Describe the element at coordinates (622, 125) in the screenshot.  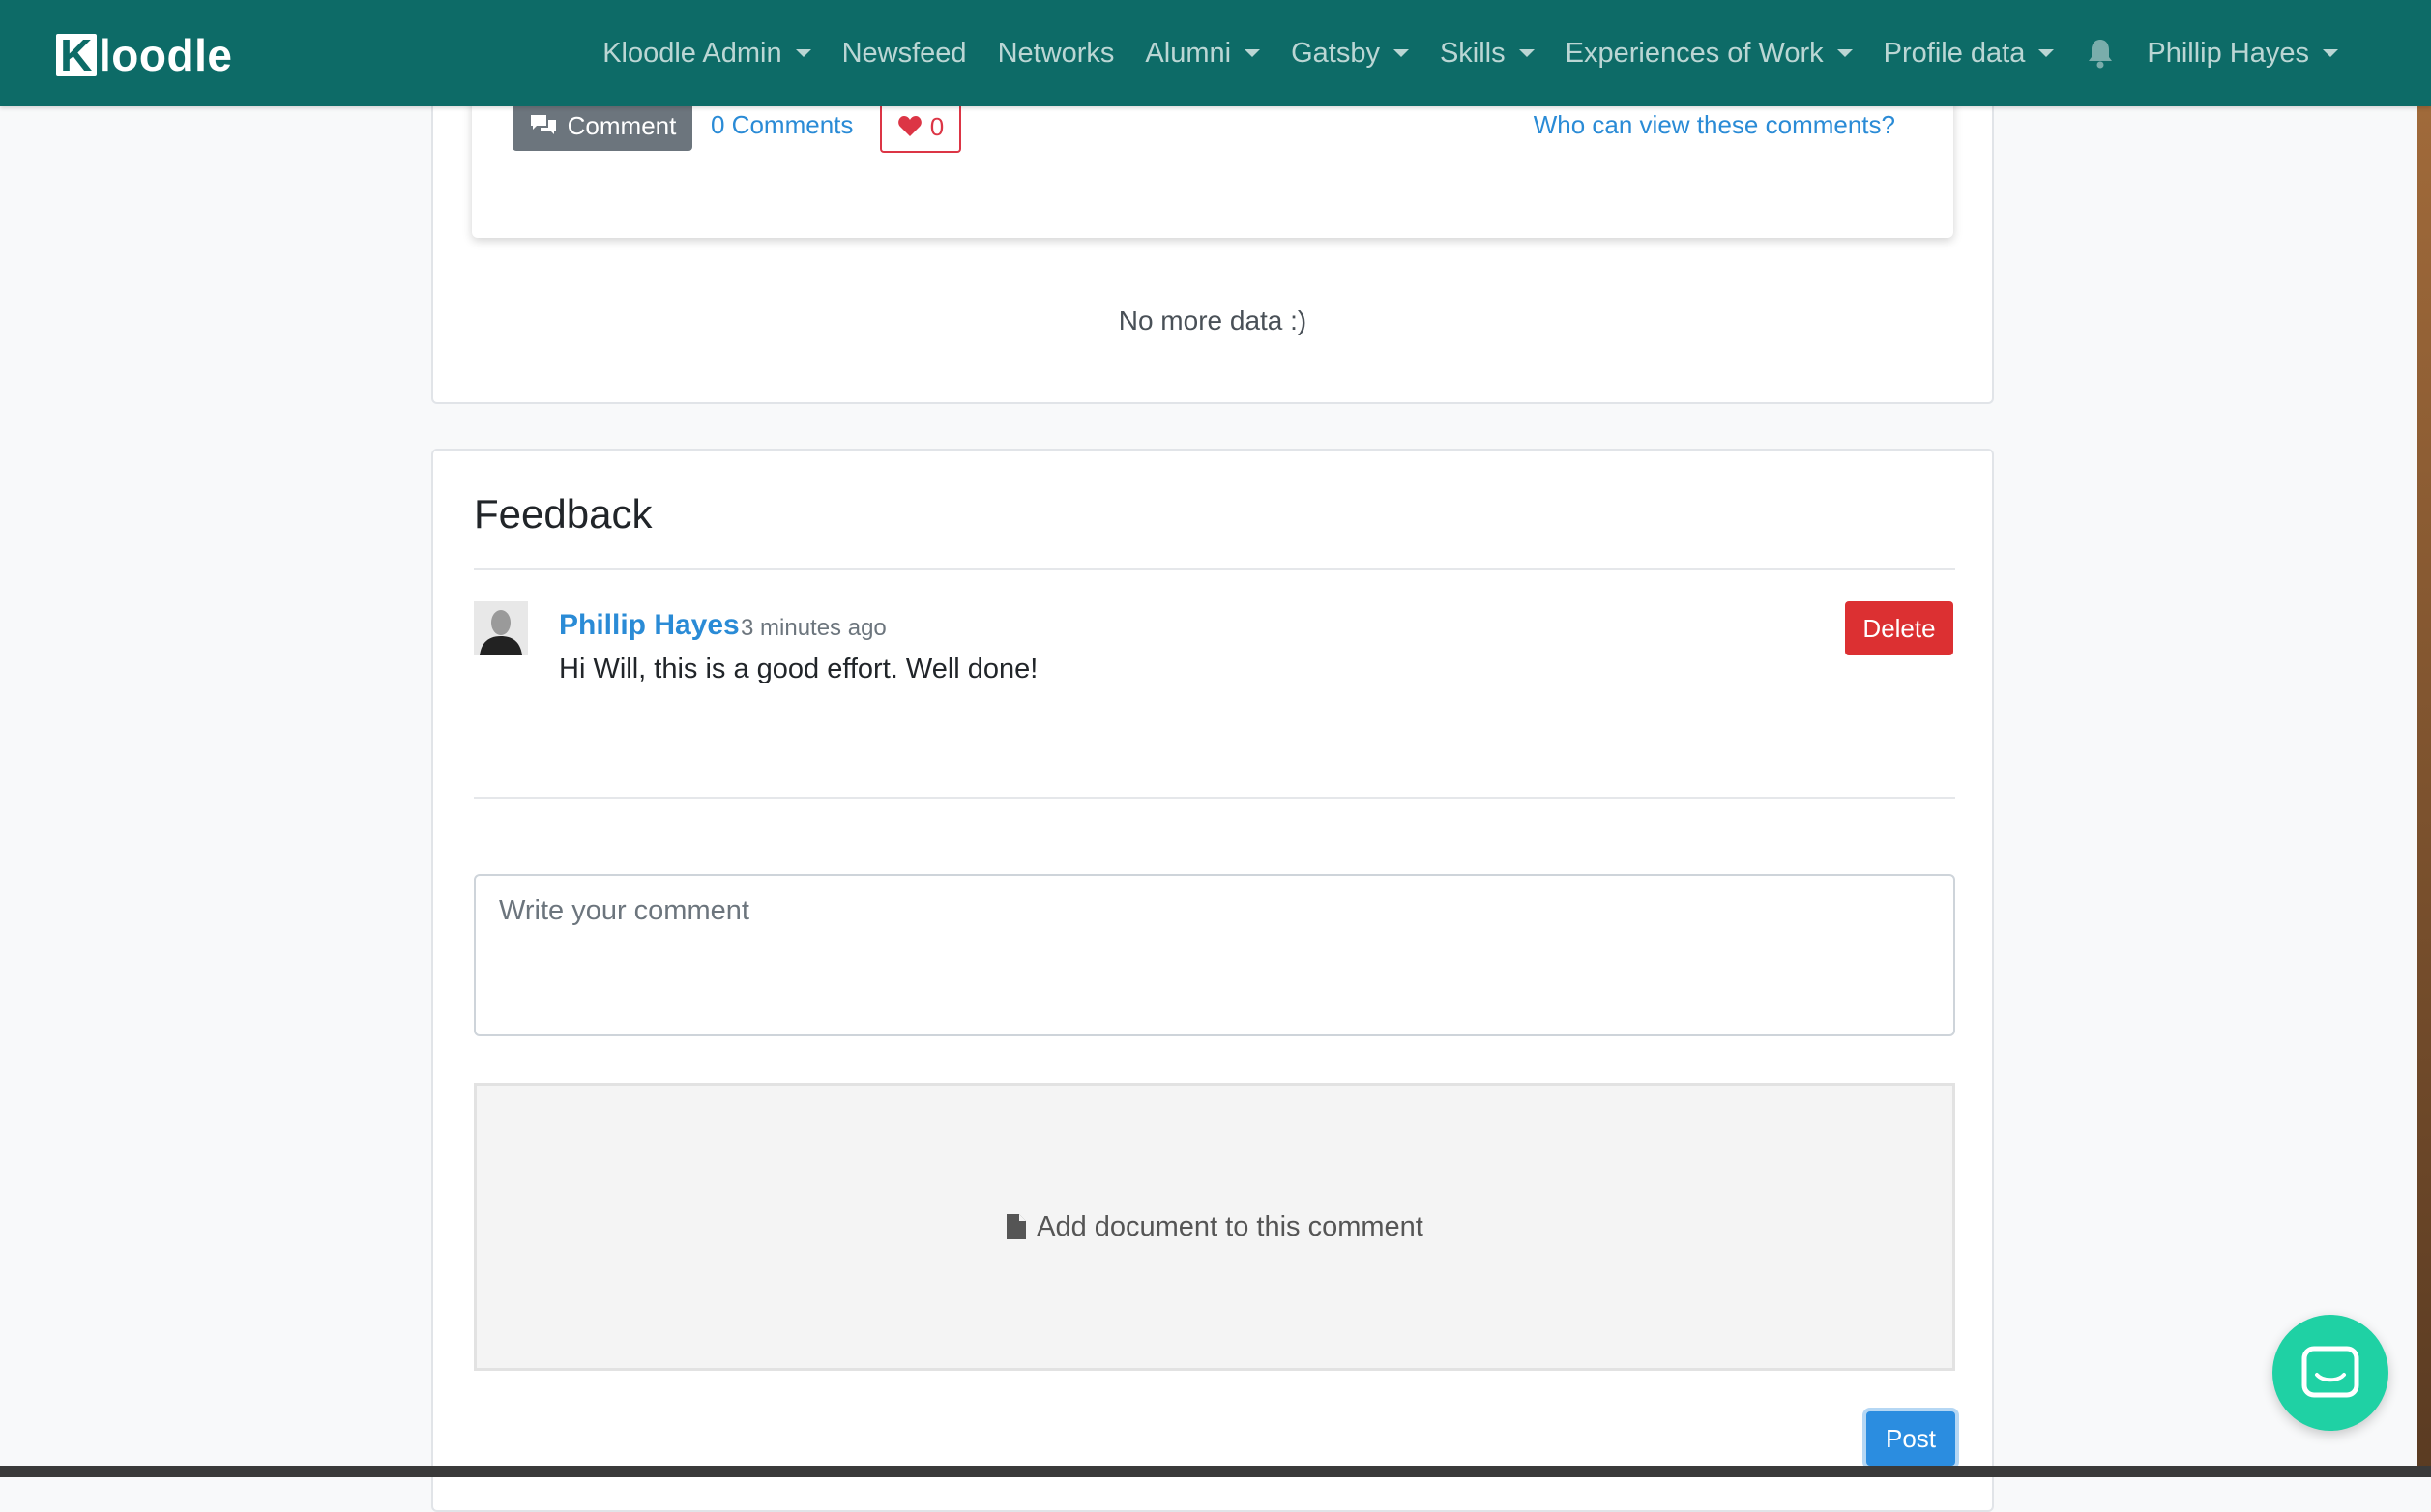
I see `comment-button-label: Comment` at that location.